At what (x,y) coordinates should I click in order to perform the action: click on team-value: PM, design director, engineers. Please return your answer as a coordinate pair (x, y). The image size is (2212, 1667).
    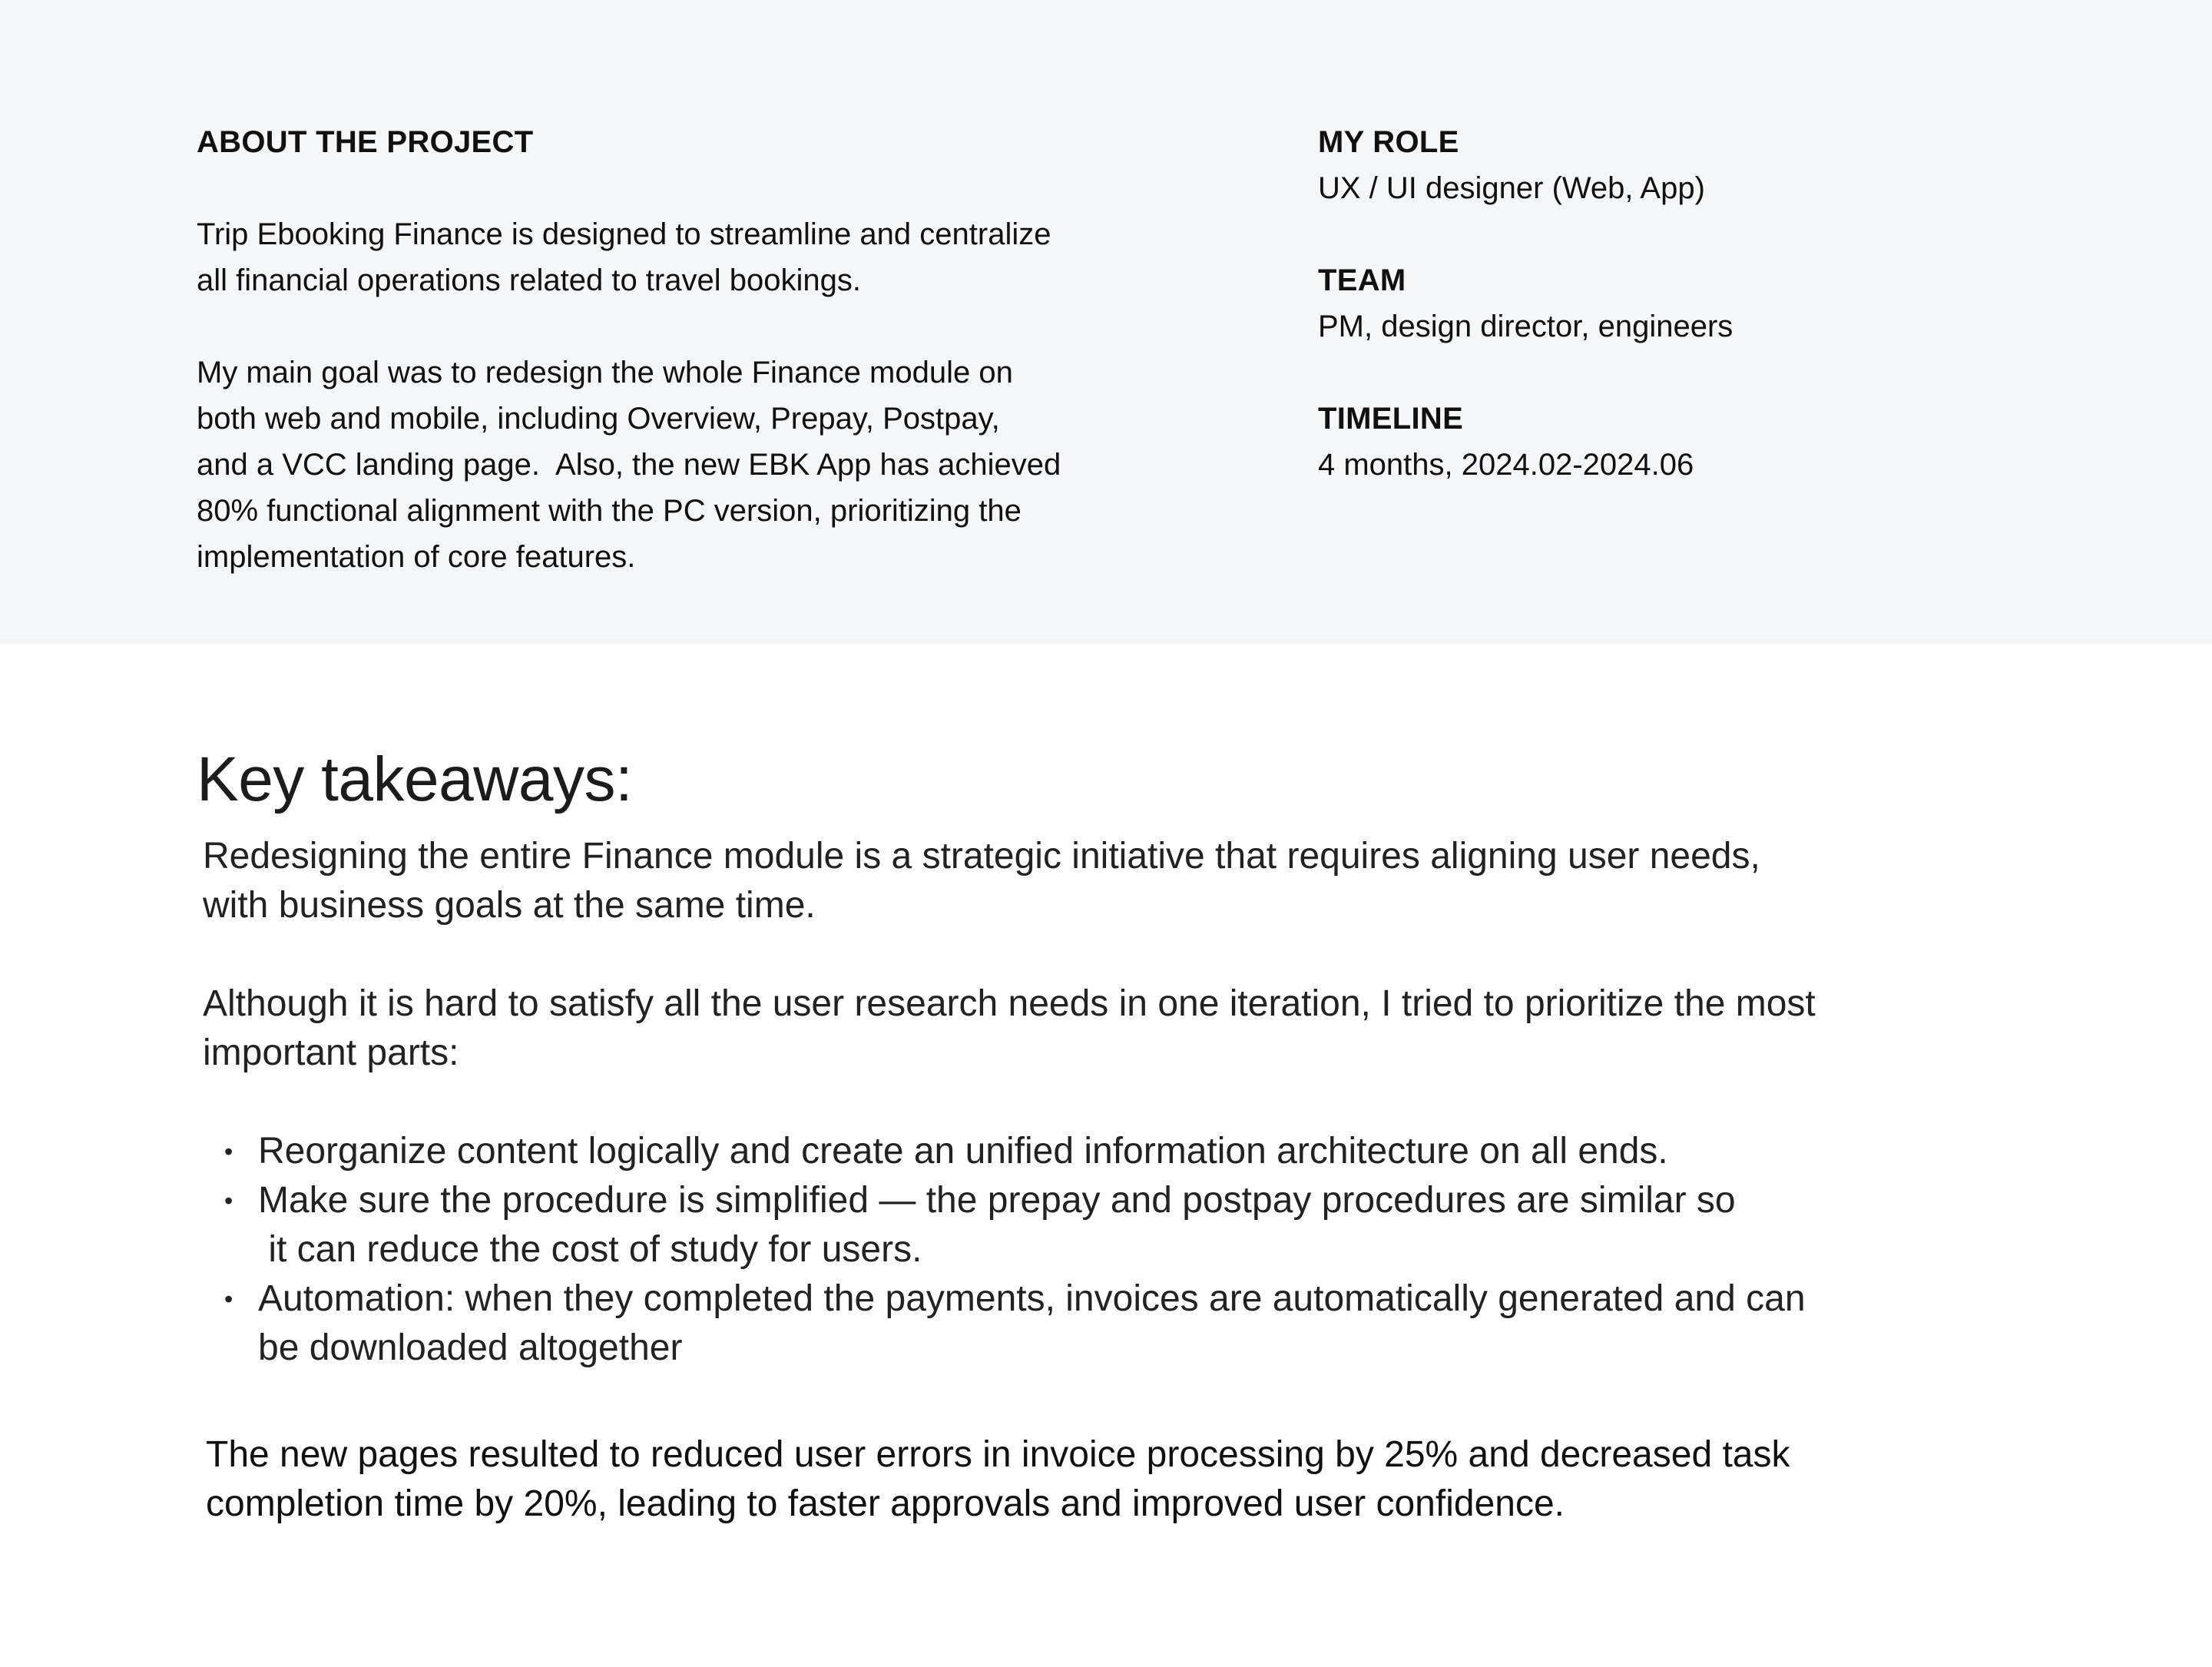
    Looking at the image, I should click on (1526, 326).